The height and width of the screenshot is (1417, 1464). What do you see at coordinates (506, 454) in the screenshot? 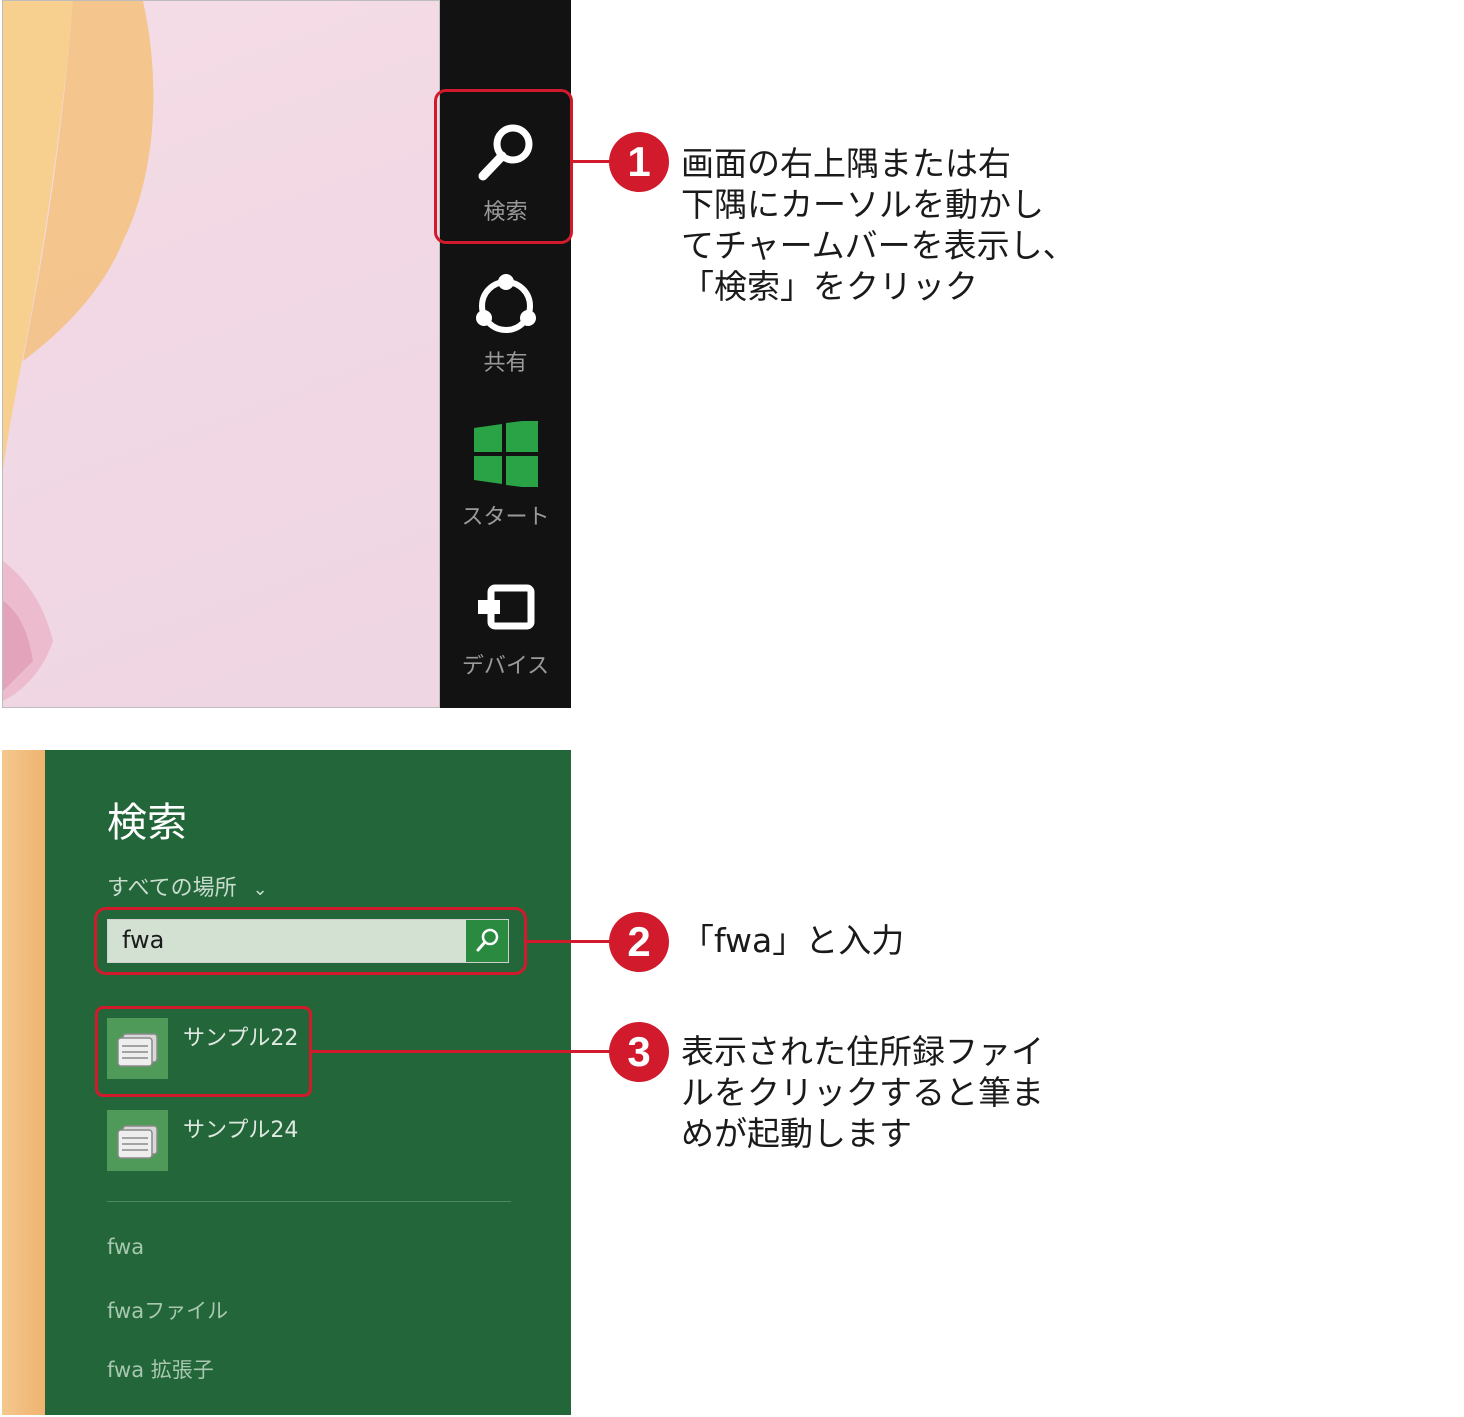
I see `windows-logo-icon` at bounding box center [506, 454].